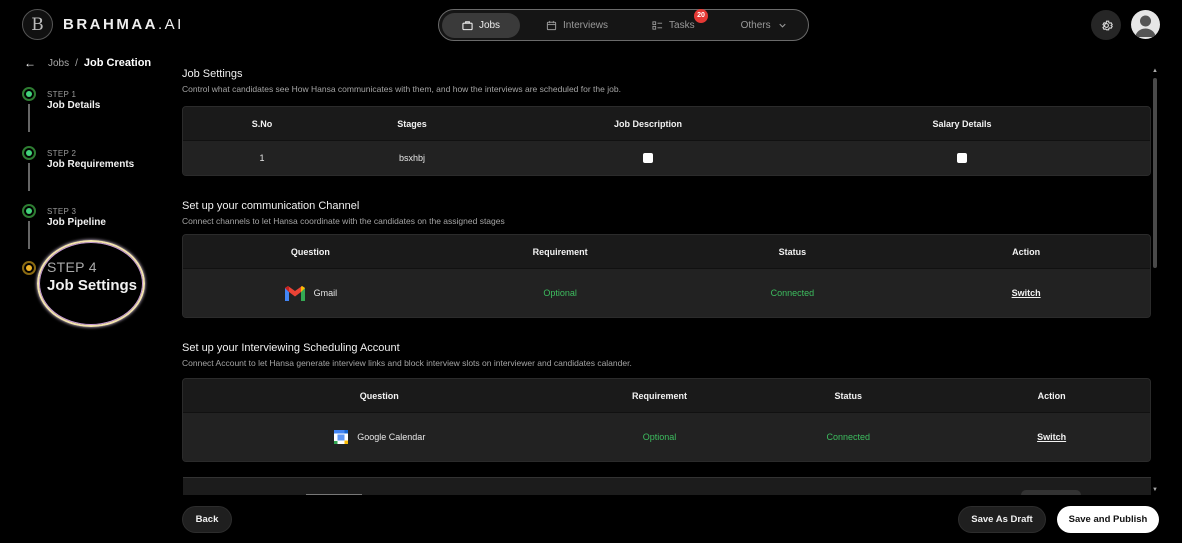 The width and height of the screenshot is (1182, 543). I want to click on step-number: STEP 2, so click(62, 153).